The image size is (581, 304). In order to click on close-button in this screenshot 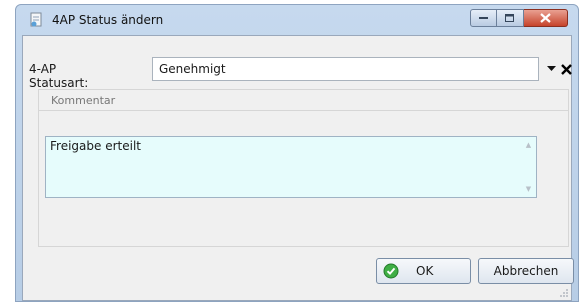, I will do `click(546, 18)`.